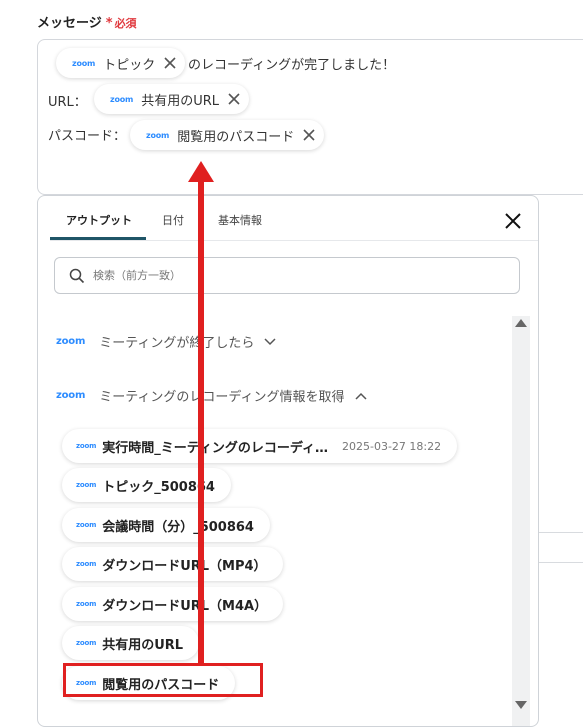 The width and height of the screenshot is (583, 727). What do you see at coordinates (69, 23) in the screenshot?
I see `field-label-text: メッセージ` at bounding box center [69, 23].